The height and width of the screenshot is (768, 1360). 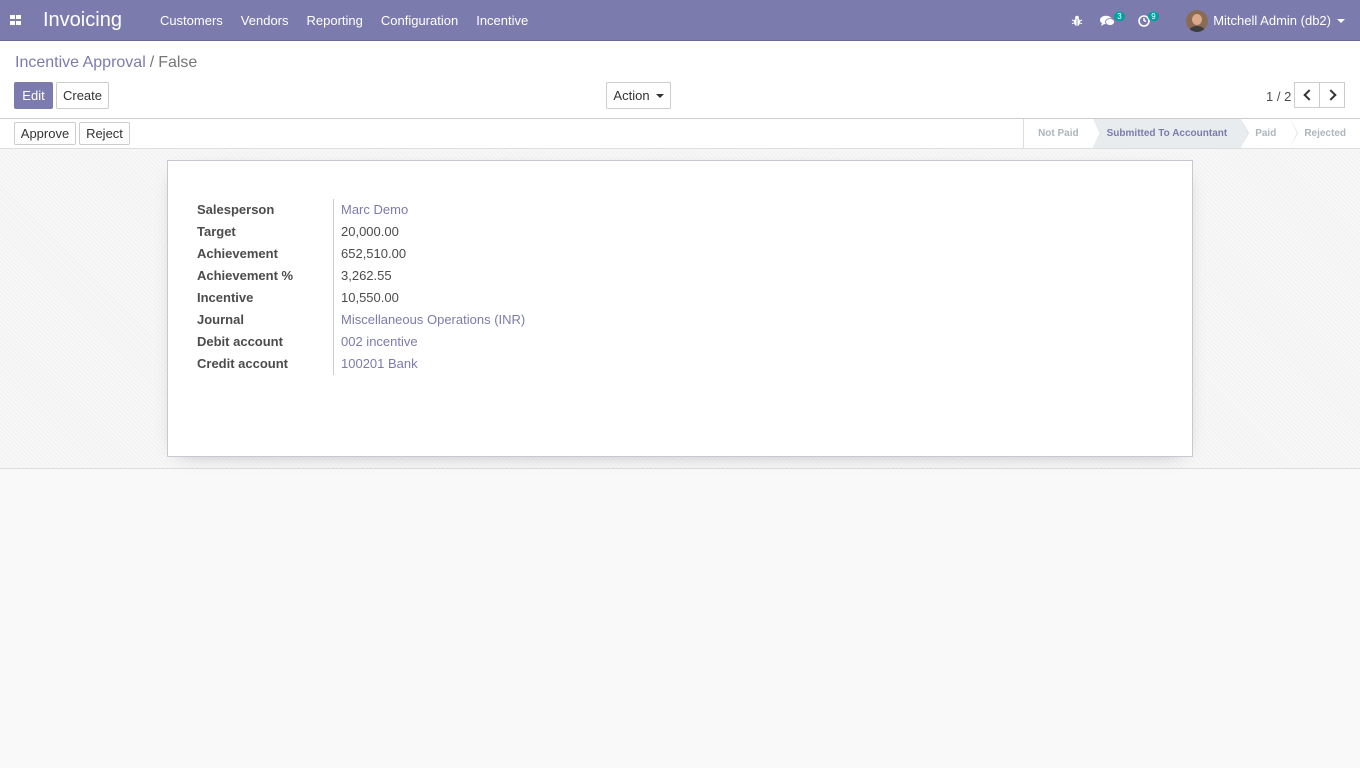 I want to click on credit-account-link: 100201 Bank, so click(x=375, y=364).